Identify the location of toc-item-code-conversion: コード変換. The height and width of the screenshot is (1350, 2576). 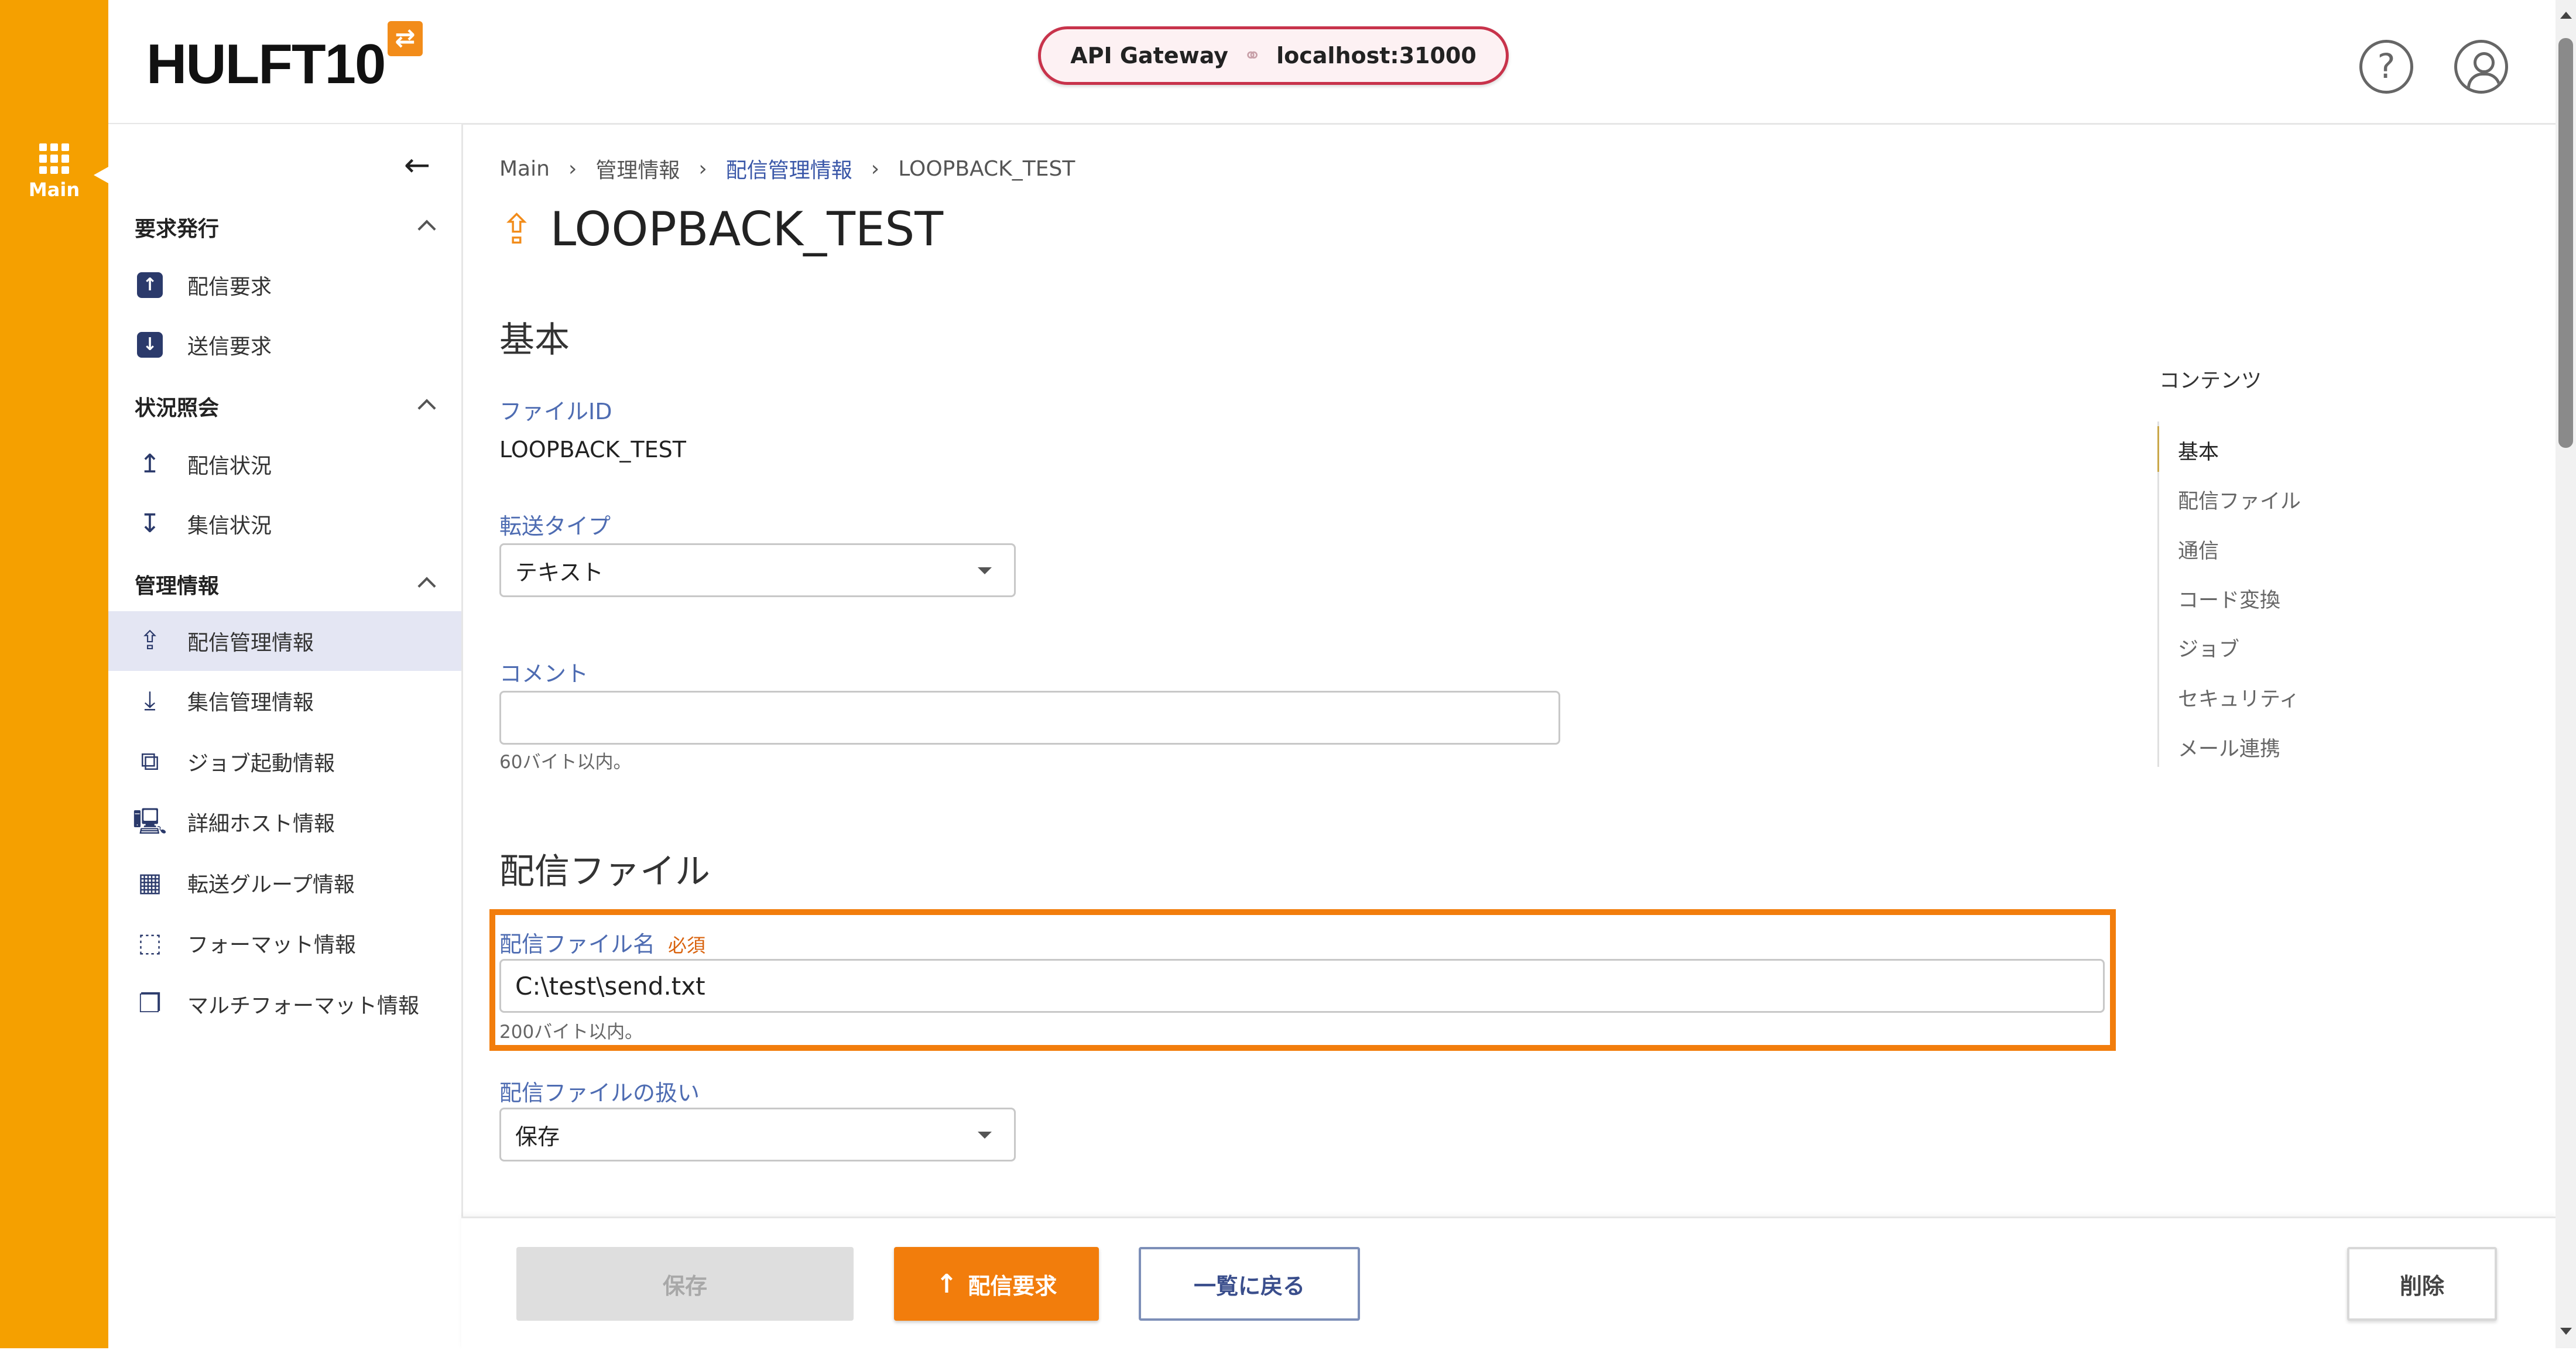
(2229, 599).